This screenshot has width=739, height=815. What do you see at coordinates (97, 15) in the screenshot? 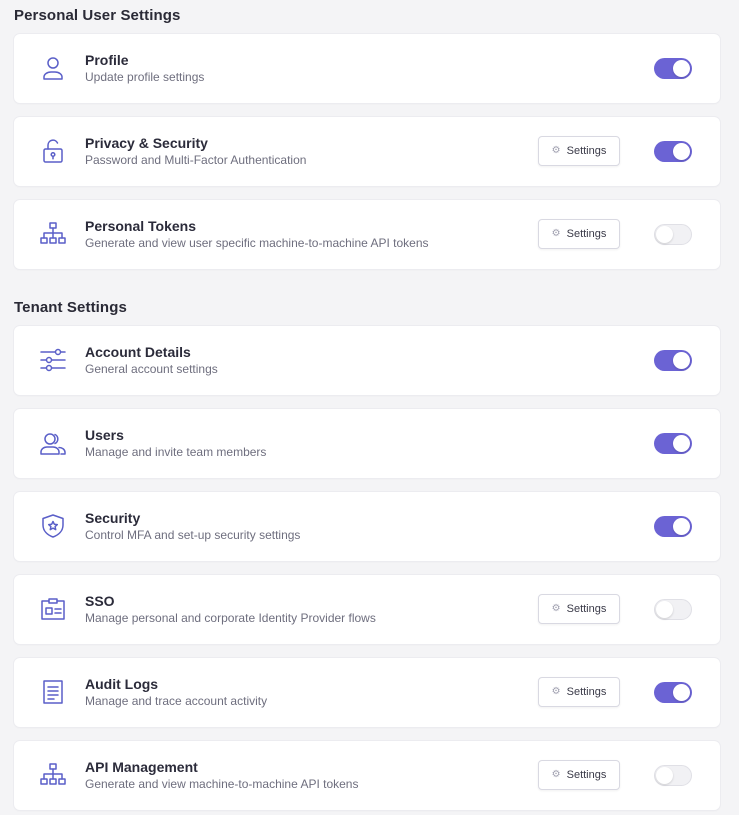
I see `section-title-personal-user-settings: Personal User Settings` at bounding box center [97, 15].